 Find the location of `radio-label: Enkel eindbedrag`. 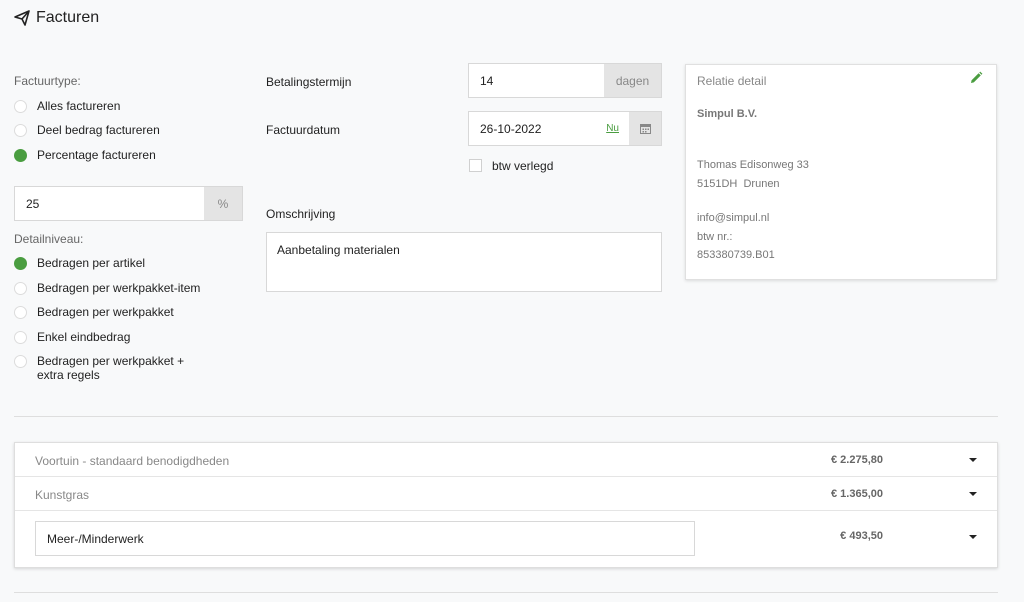

radio-label: Enkel eindbedrag is located at coordinates (84, 337).